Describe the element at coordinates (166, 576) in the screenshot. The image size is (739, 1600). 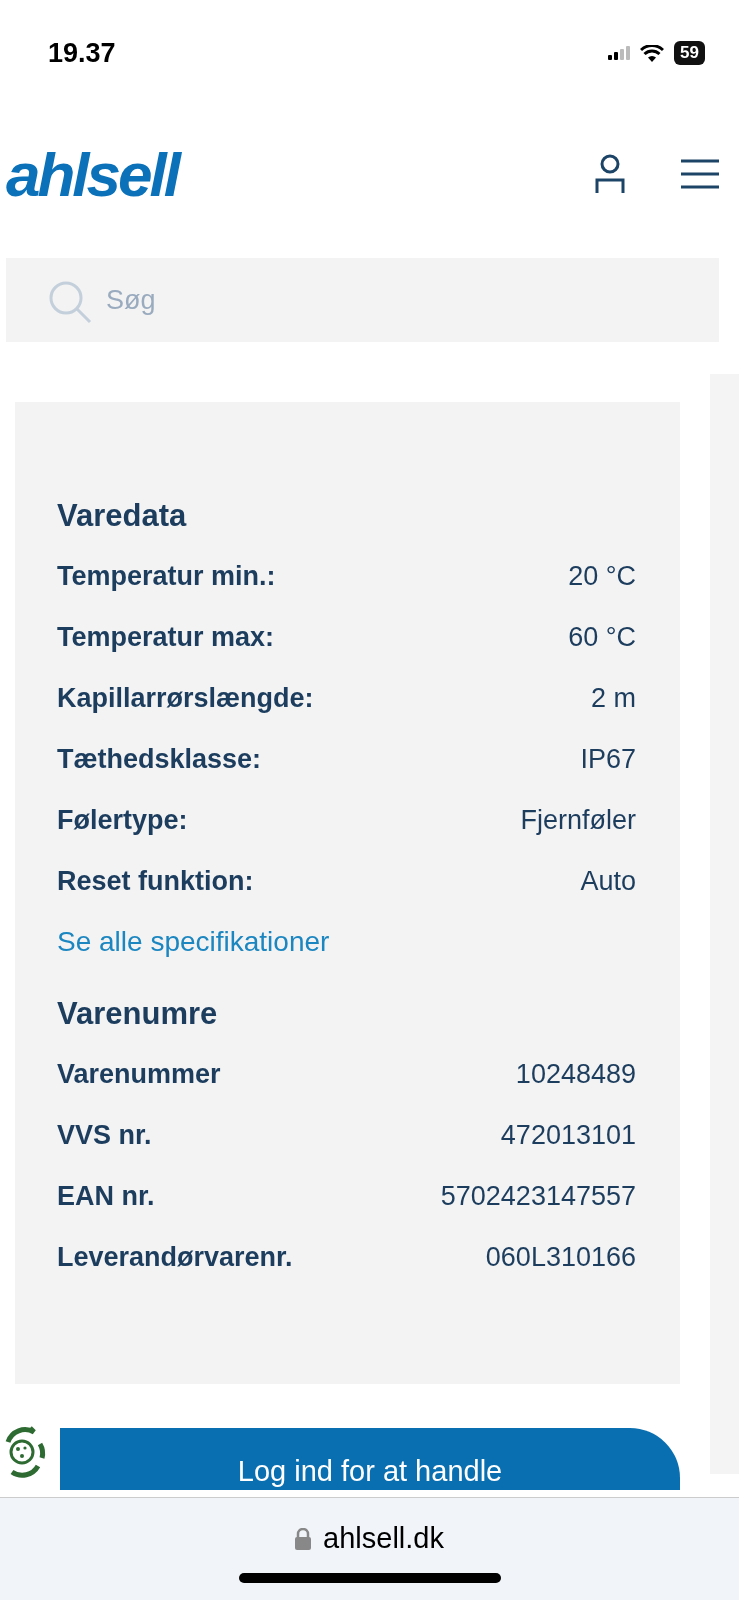
I see `spec-label: Temperatur min.:` at that location.